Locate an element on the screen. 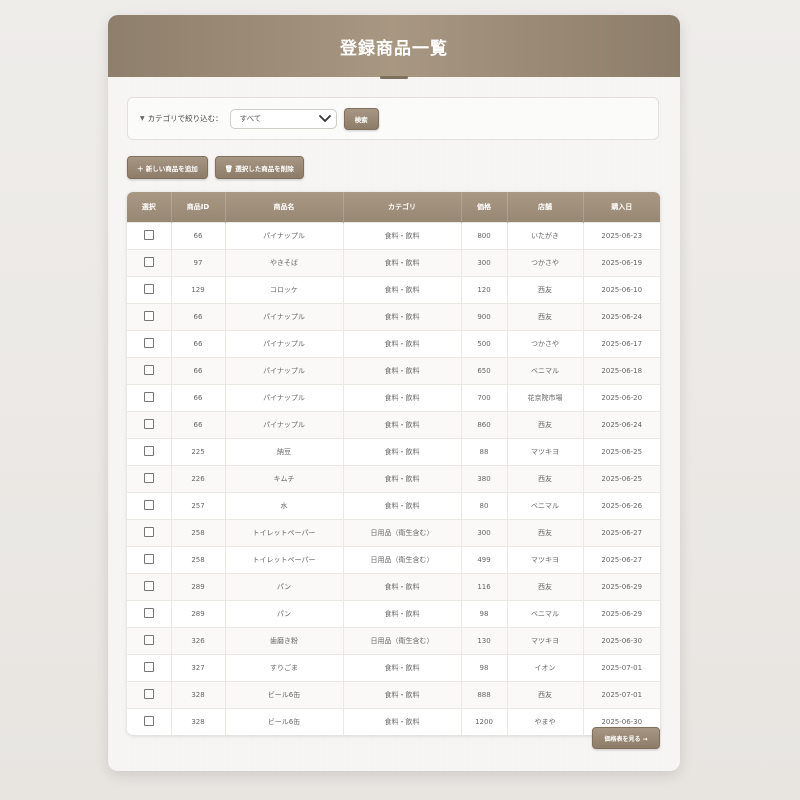 The height and width of the screenshot is (800, 800). table-row: 289 パン 食料・飲料 98 ベニマル 2025-06-29 is located at coordinates (393, 614).